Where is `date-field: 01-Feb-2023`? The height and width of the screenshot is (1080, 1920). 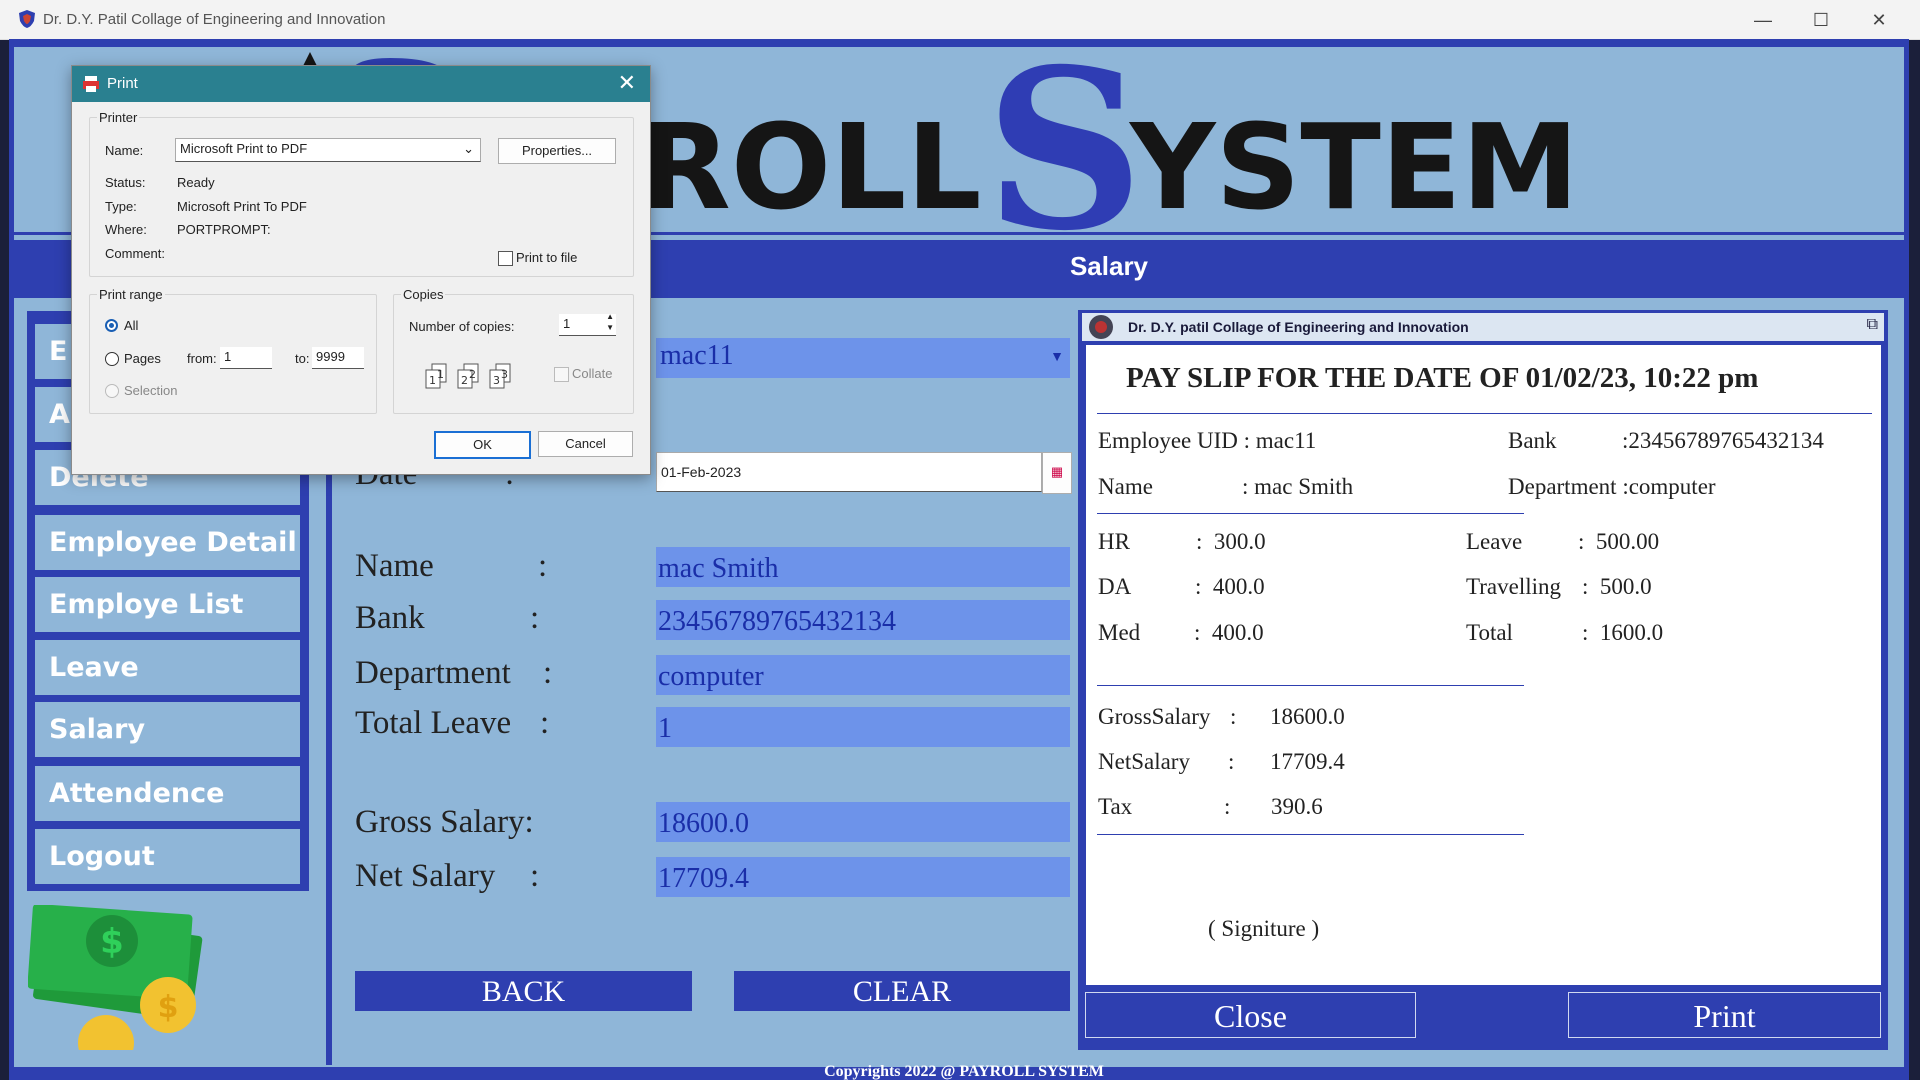 date-field: 01-Feb-2023 is located at coordinates (849, 472).